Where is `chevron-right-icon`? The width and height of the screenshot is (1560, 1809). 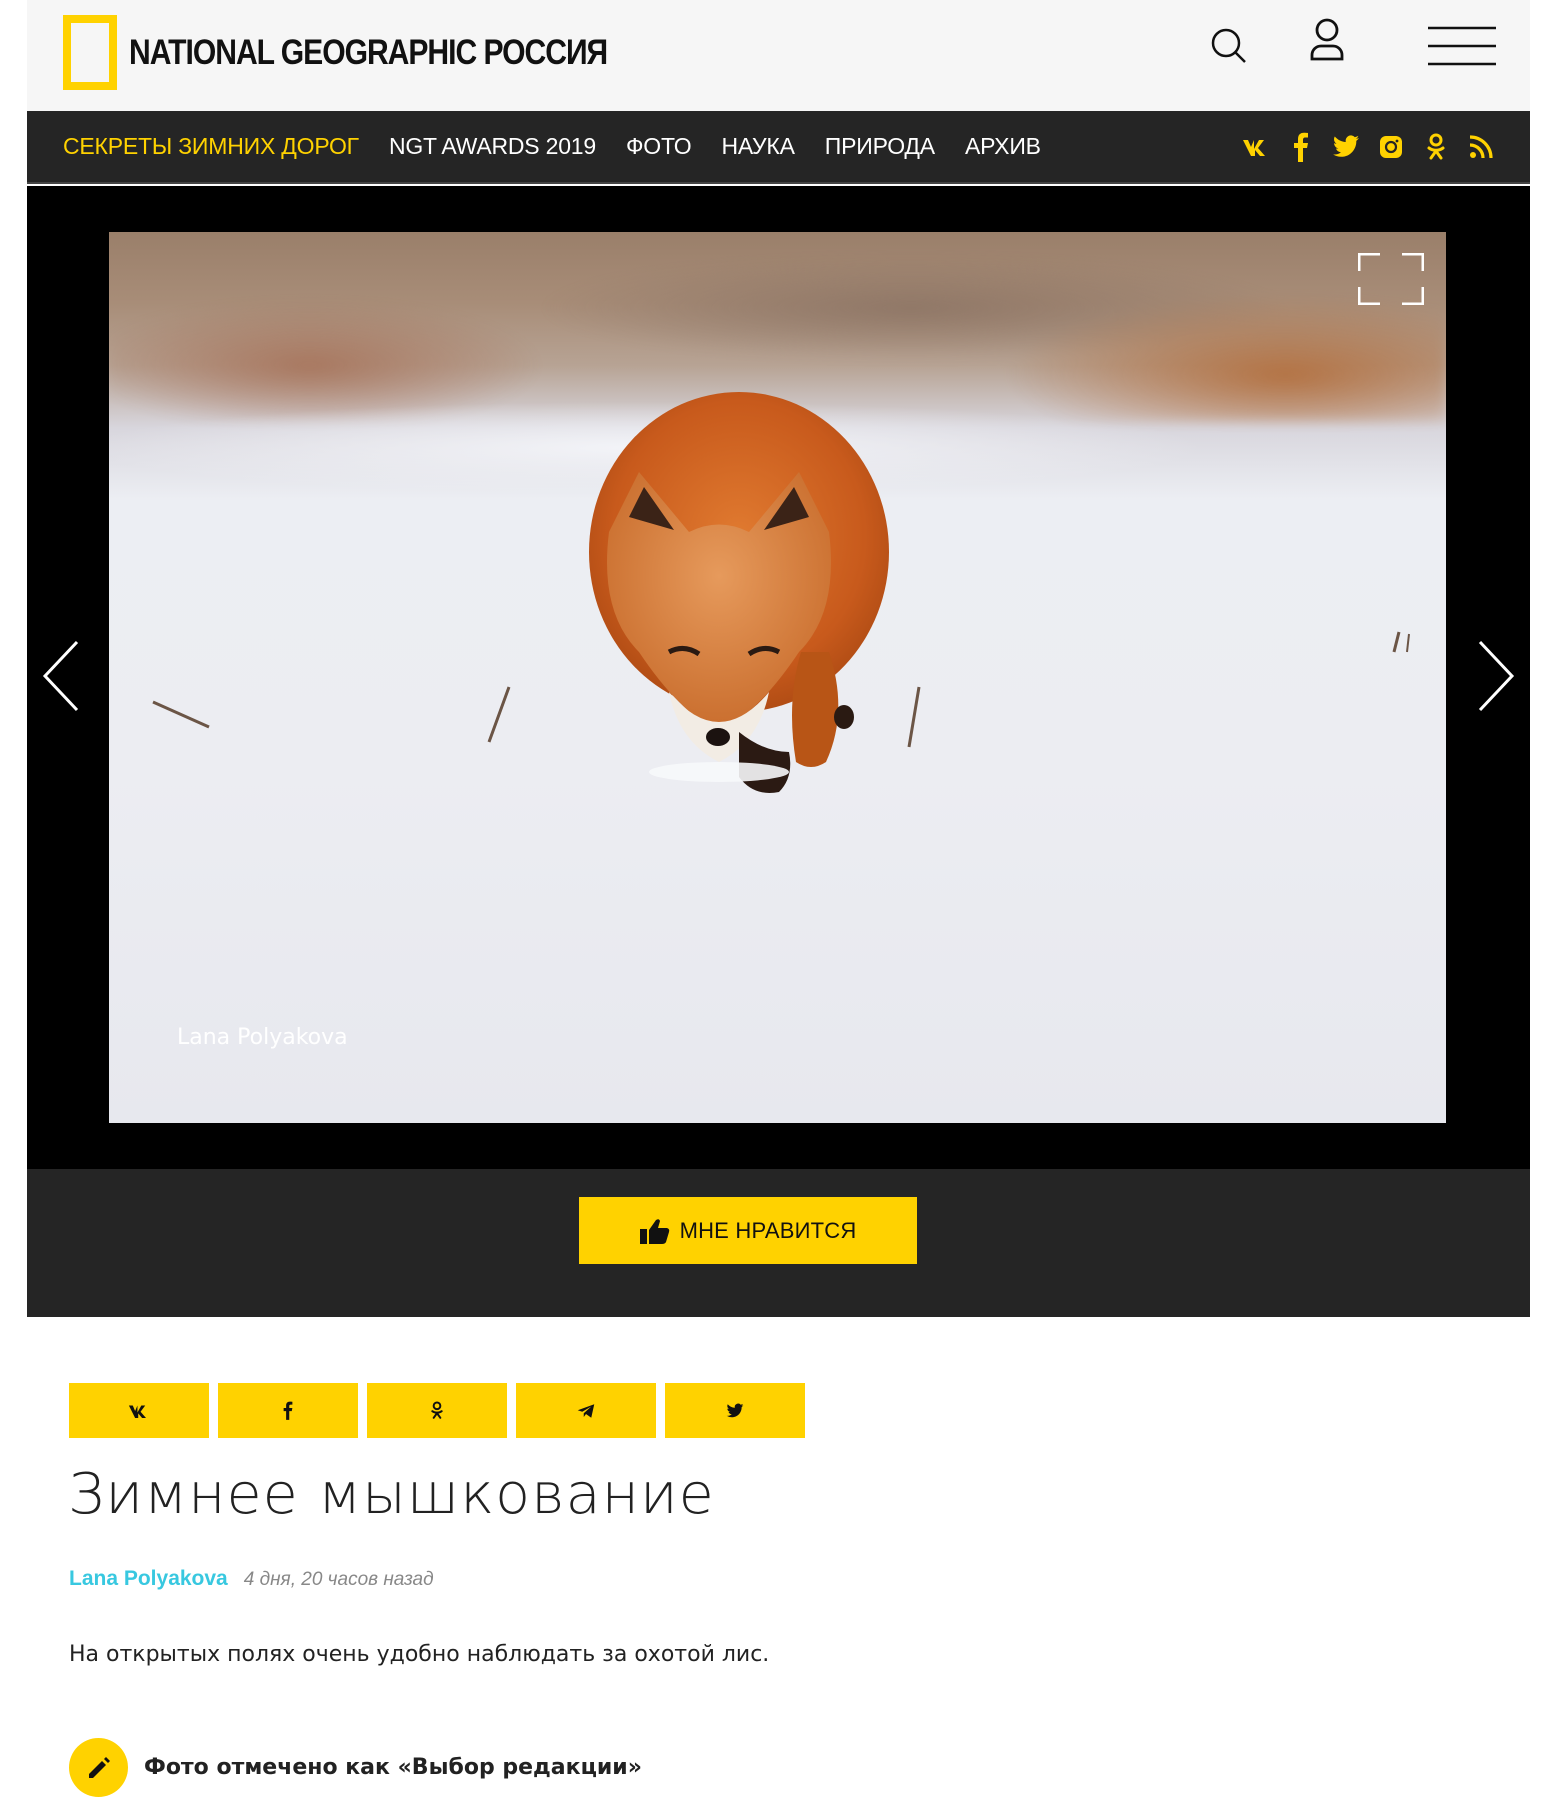
chevron-right-icon is located at coordinates (1496, 676).